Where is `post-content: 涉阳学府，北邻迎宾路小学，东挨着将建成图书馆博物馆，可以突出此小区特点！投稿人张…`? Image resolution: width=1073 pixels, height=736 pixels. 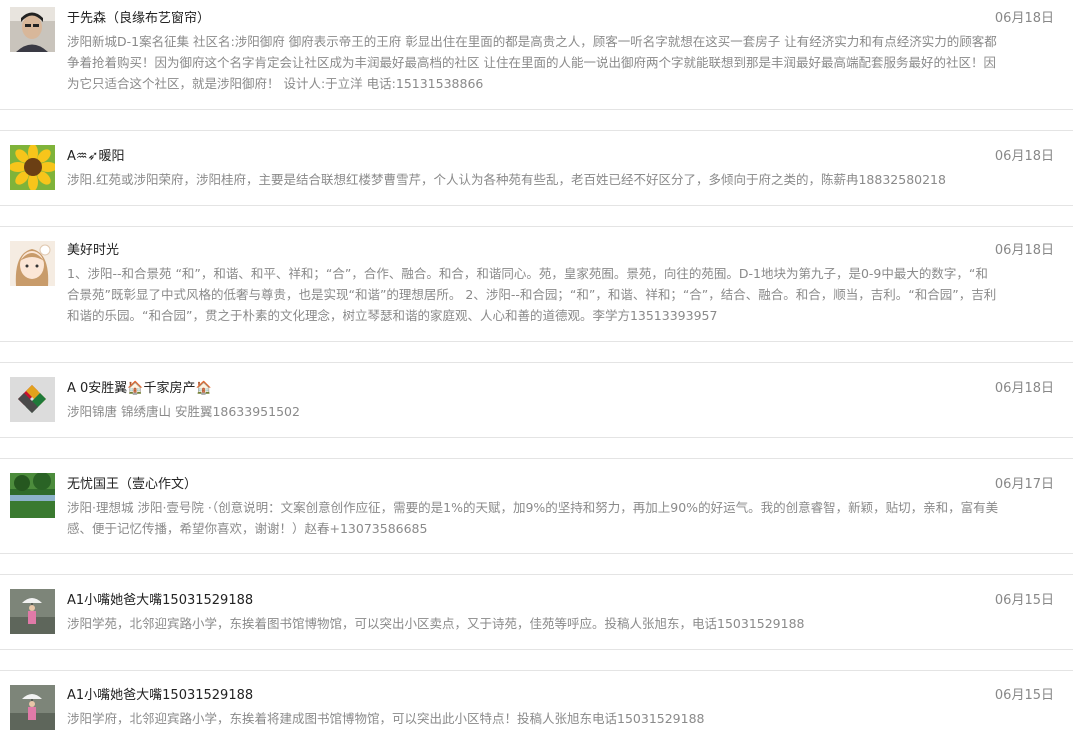 post-content: 涉阳学府，北邻迎宾路小学，东挨着将建成图书馆博物馆，可以突出此小区特点！投稿人张… is located at coordinates (386, 718).